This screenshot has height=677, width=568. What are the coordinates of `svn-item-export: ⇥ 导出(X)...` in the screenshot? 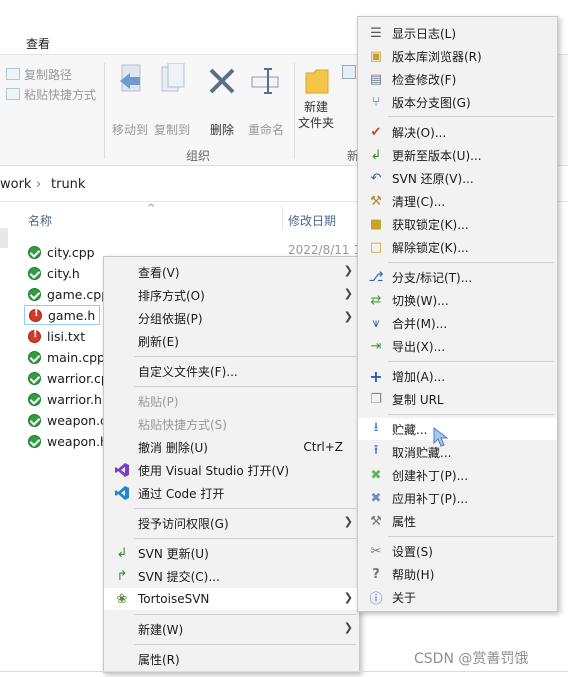 It's located at (457, 346).